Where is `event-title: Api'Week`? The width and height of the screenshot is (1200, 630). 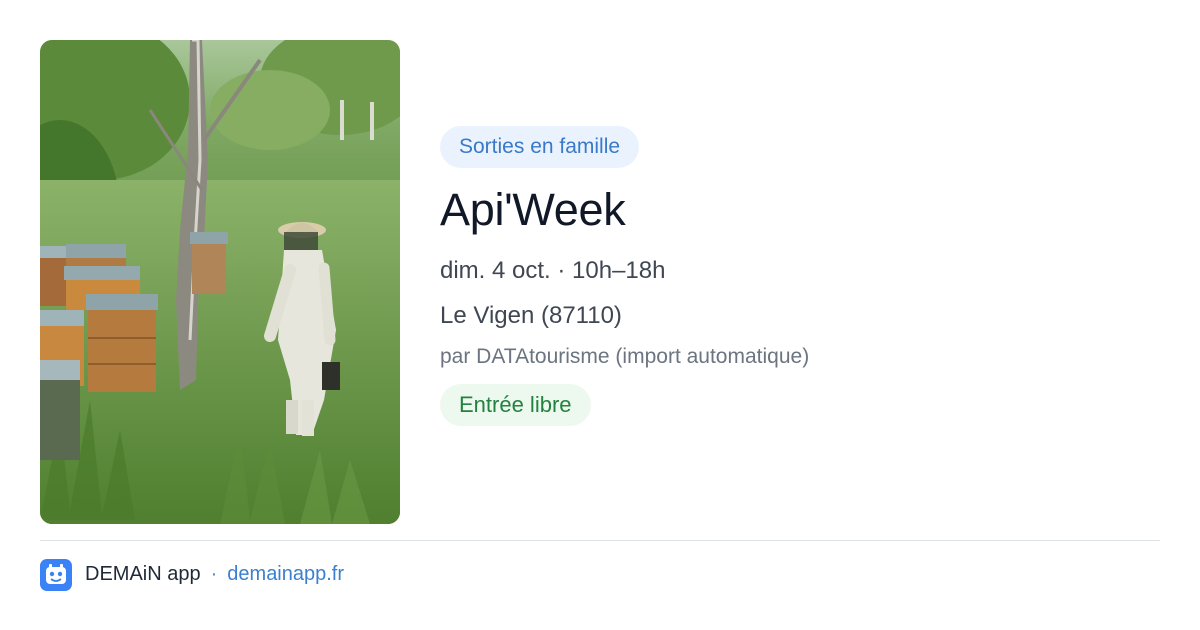 event-title: Api'Week is located at coordinates (790, 210).